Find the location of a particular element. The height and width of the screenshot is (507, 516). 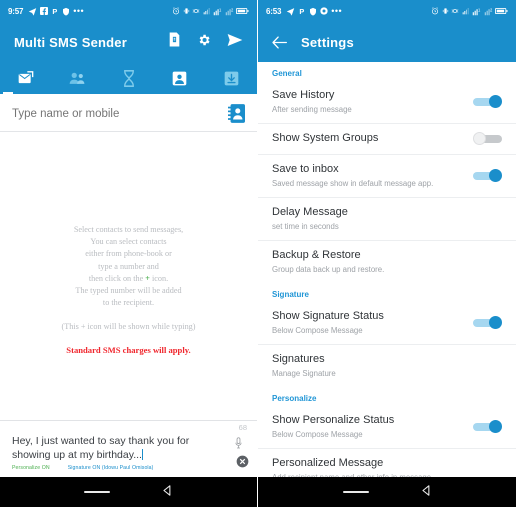

setting-title: Delay Message is located at coordinates (310, 212).